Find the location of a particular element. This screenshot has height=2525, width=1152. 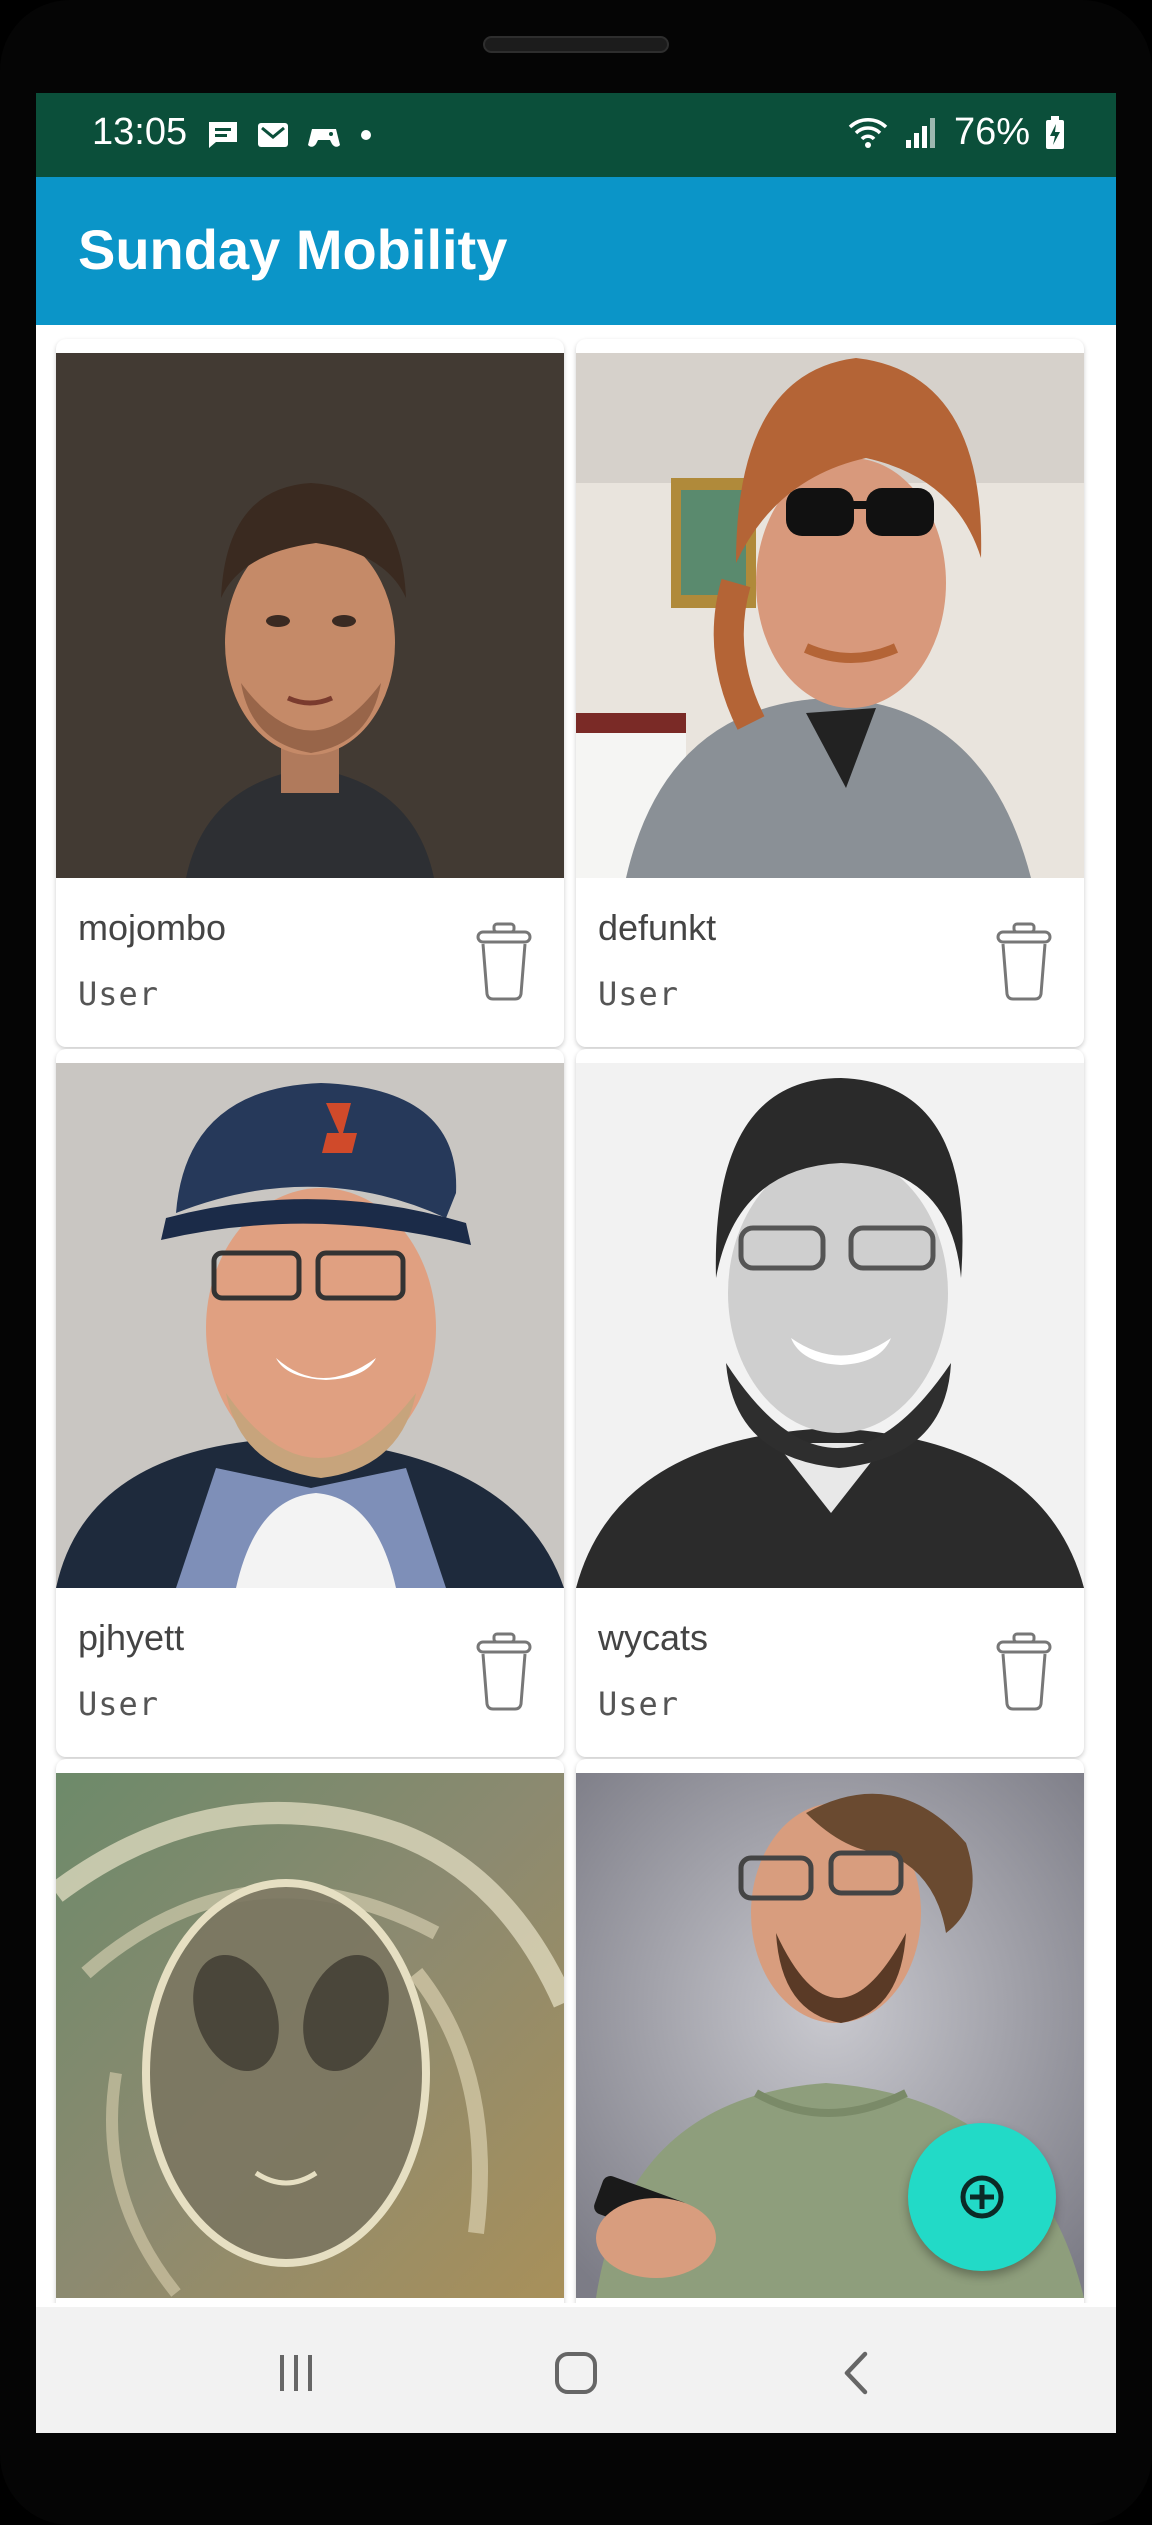

status-time: 13:05 is located at coordinates (140, 132).